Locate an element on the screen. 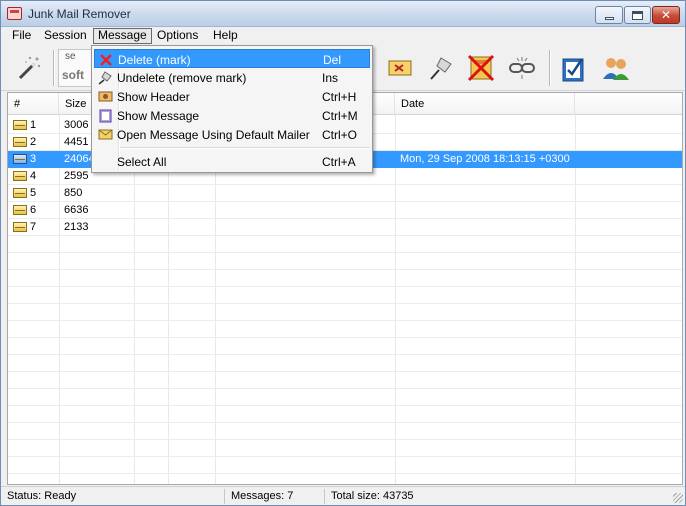 Image resolution: width=686 pixels, height=506 pixels. app-icon is located at coordinates (14, 13).